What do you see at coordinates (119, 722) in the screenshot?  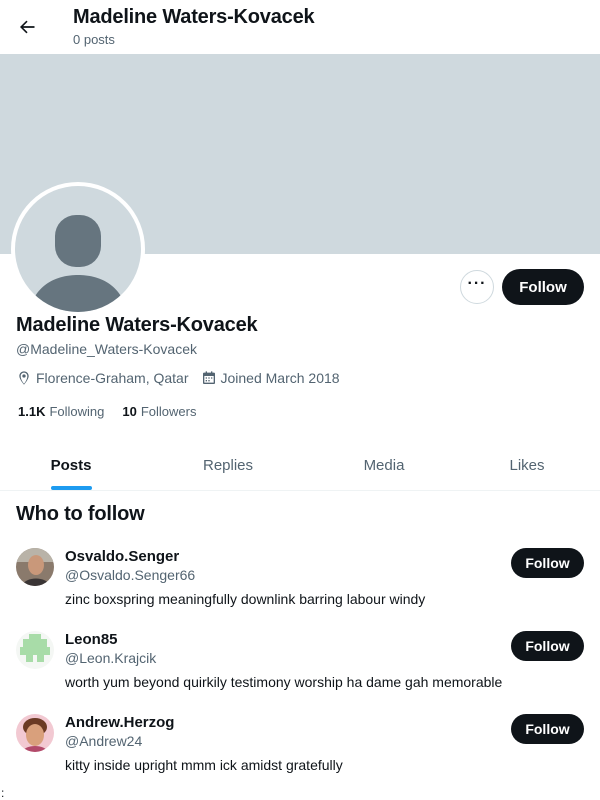 I see `user-name: Andrew.Herzog` at bounding box center [119, 722].